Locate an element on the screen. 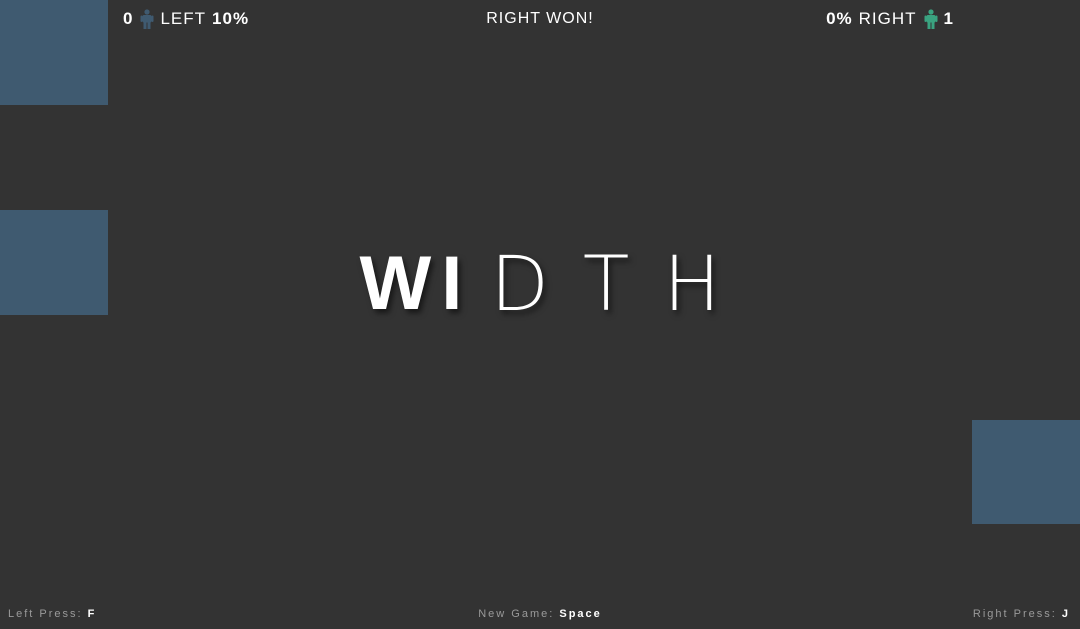  right-player-label: RIGHT is located at coordinates (887, 18).